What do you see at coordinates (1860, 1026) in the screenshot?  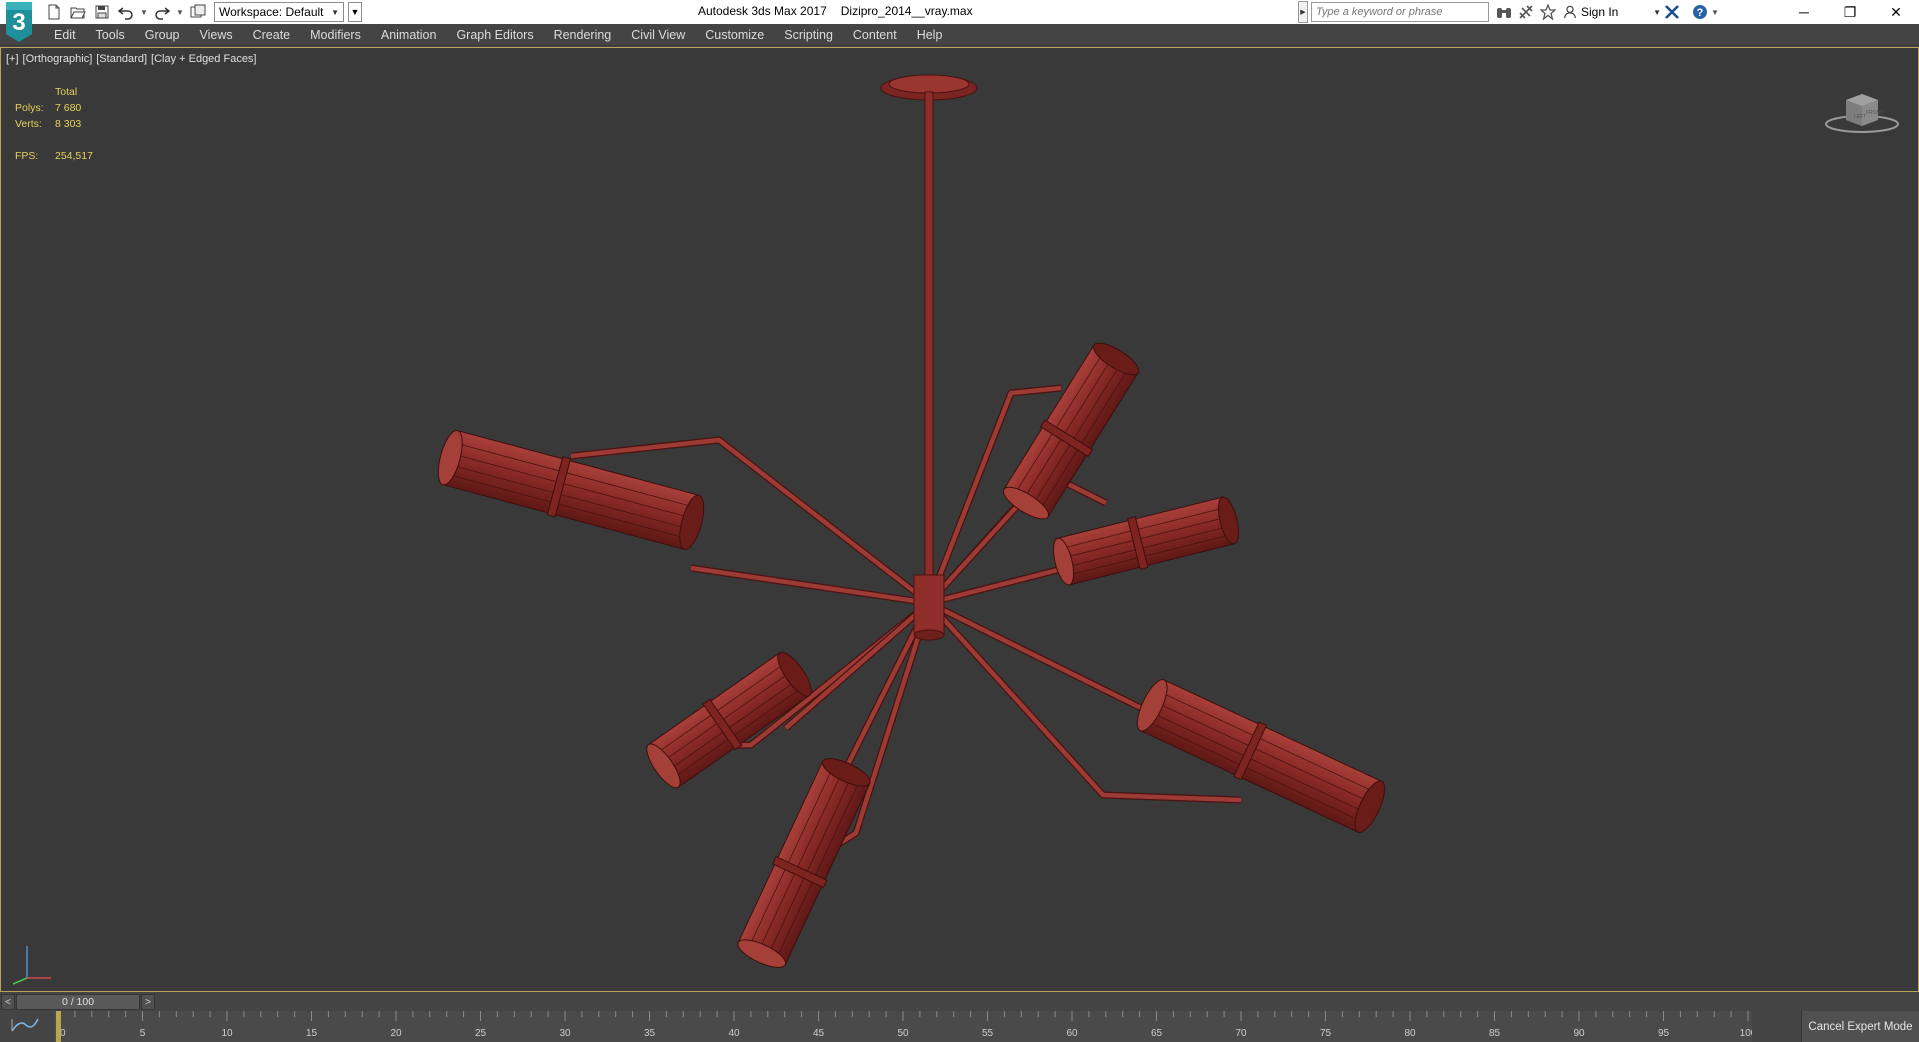 I see `cancel-expert-mode-button: Cancel Expert Mode` at bounding box center [1860, 1026].